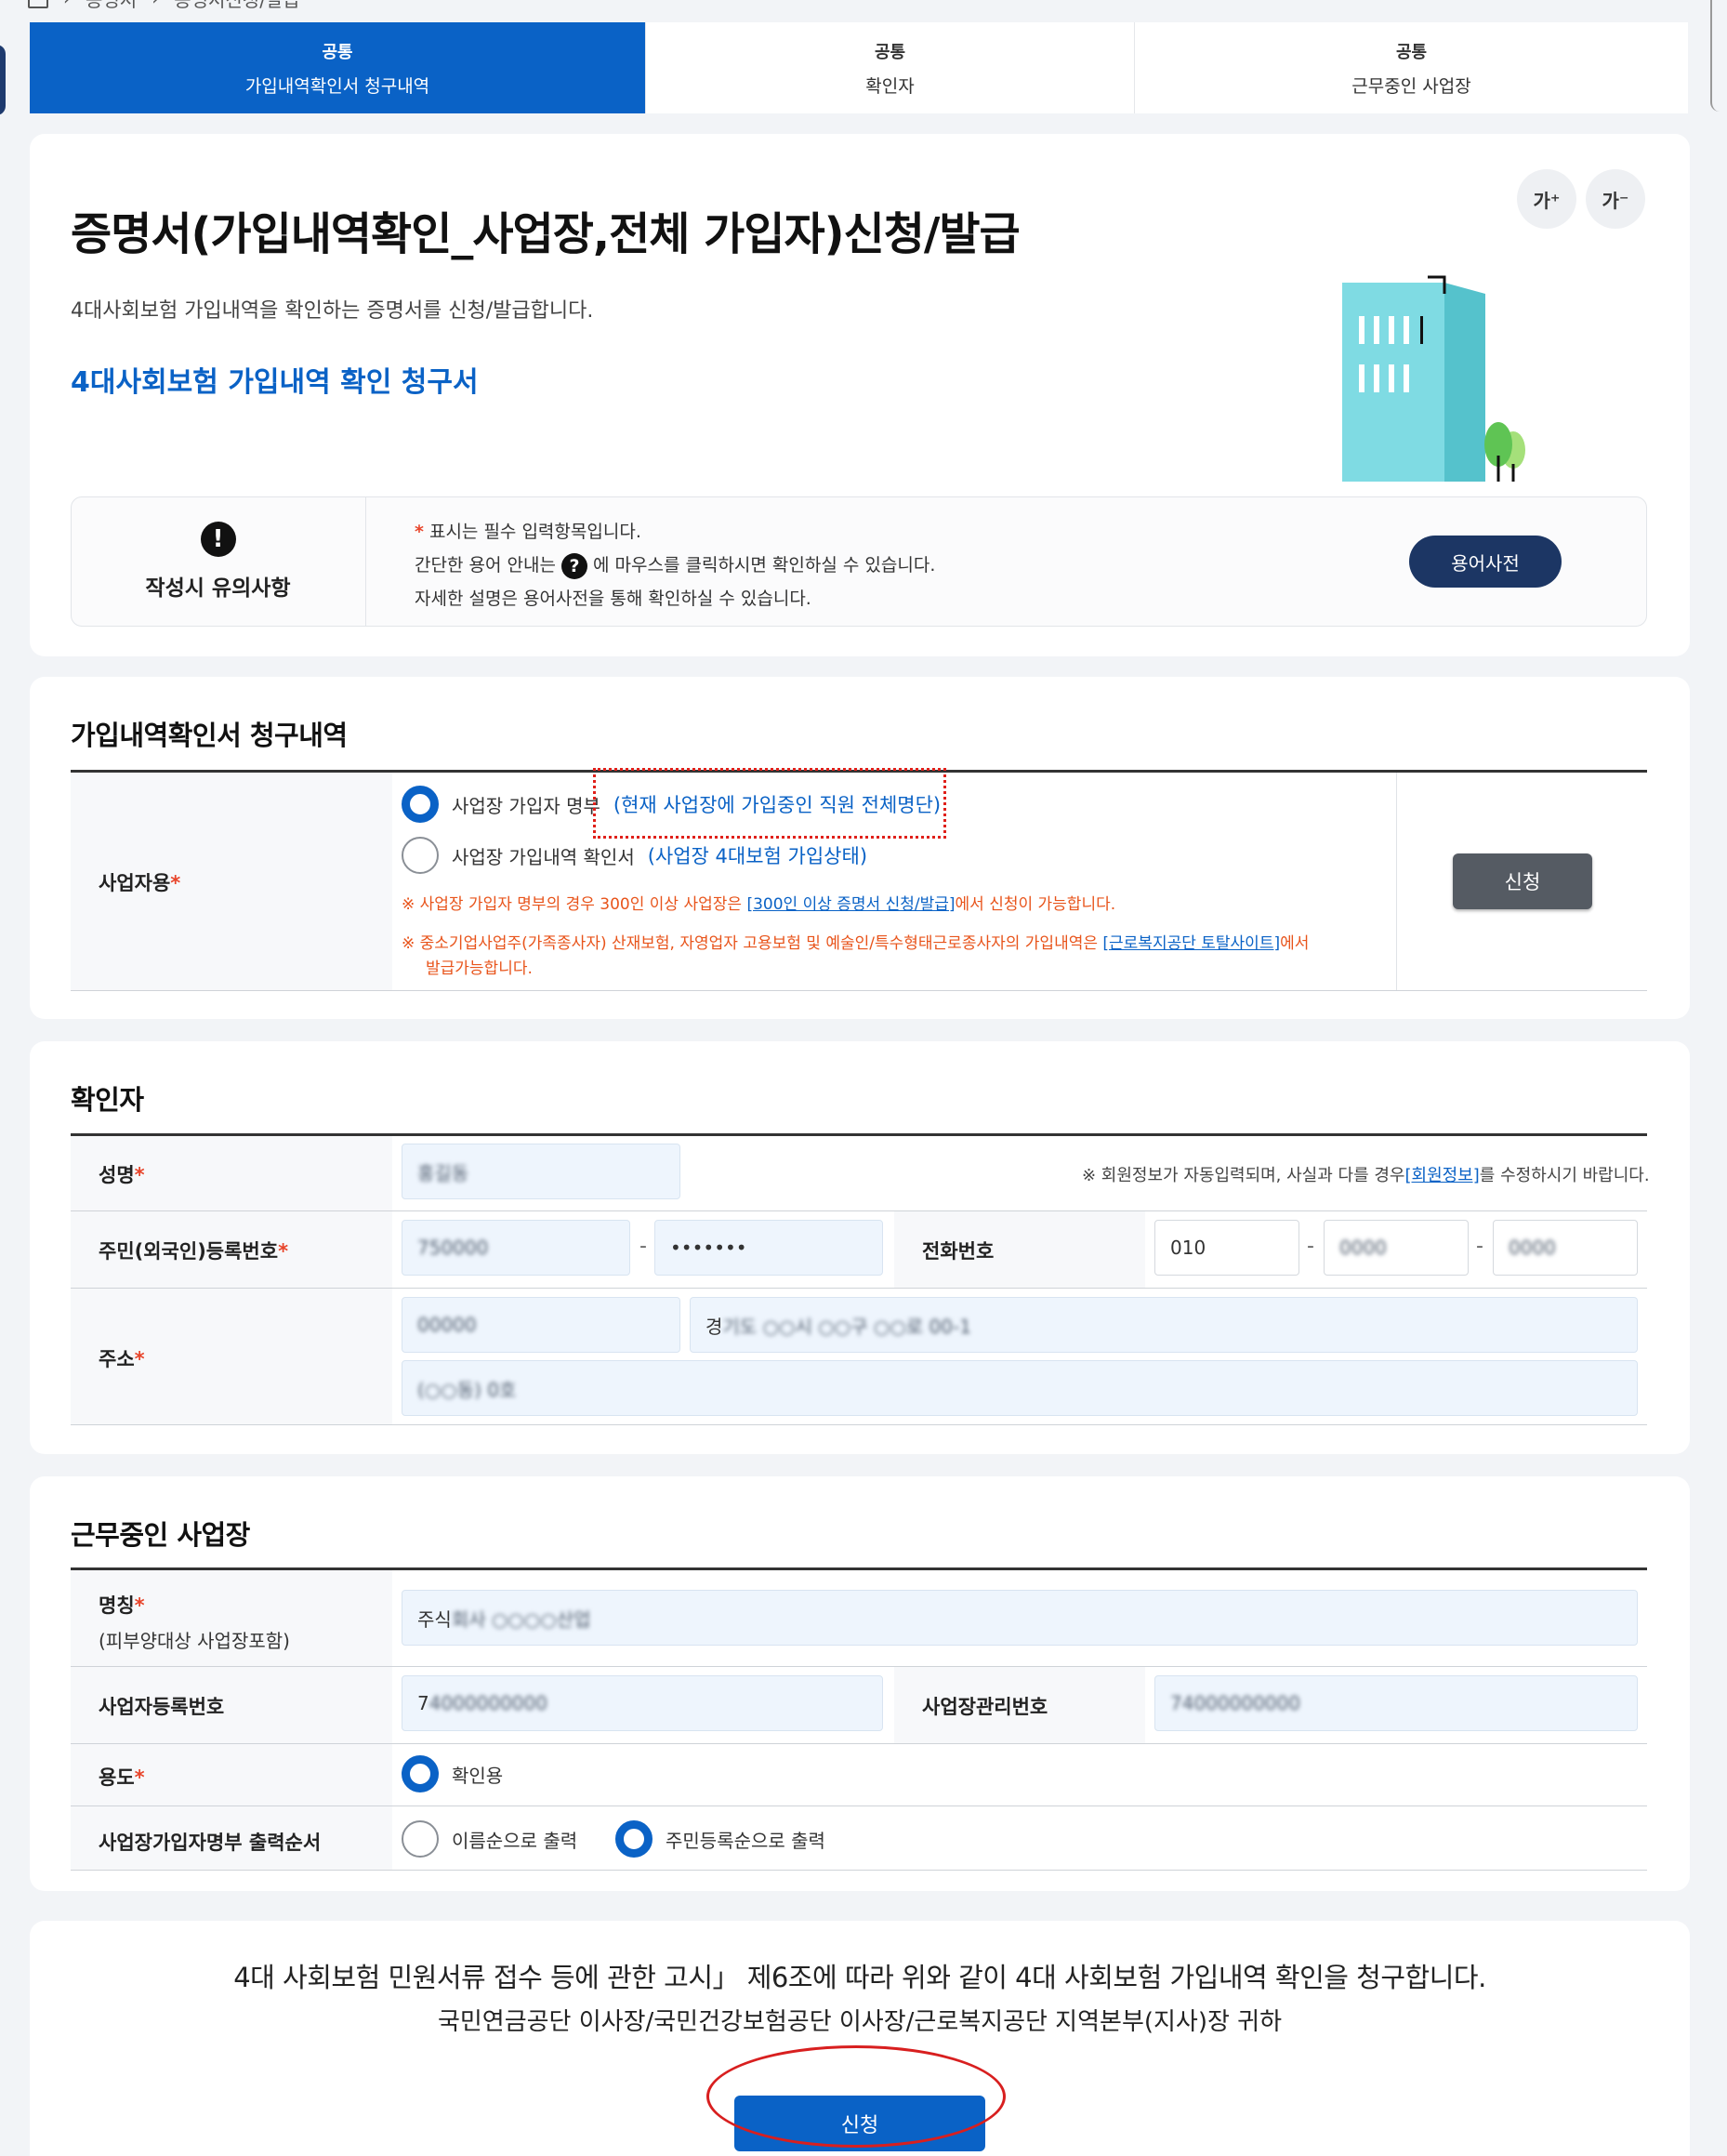 This screenshot has width=1727, height=2156. What do you see at coordinates (1396, 1248) in the screenshot?
I see `phone2-field: 0000` at bounding box center [1396, 1248].